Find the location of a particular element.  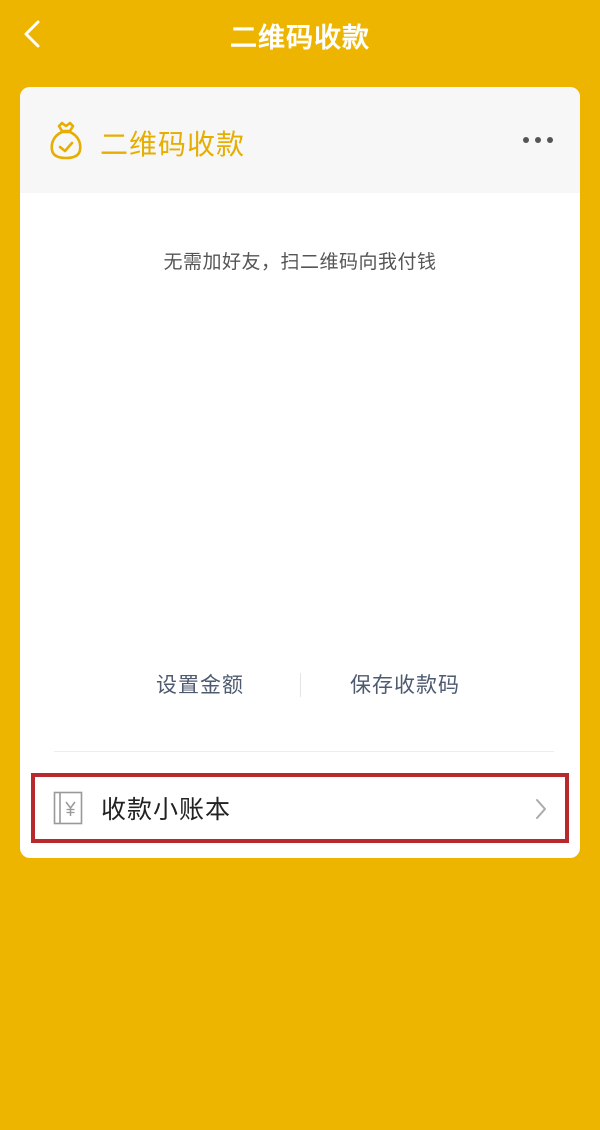

save-code-button: 保存收款码 is located at coordinates (405, 685).